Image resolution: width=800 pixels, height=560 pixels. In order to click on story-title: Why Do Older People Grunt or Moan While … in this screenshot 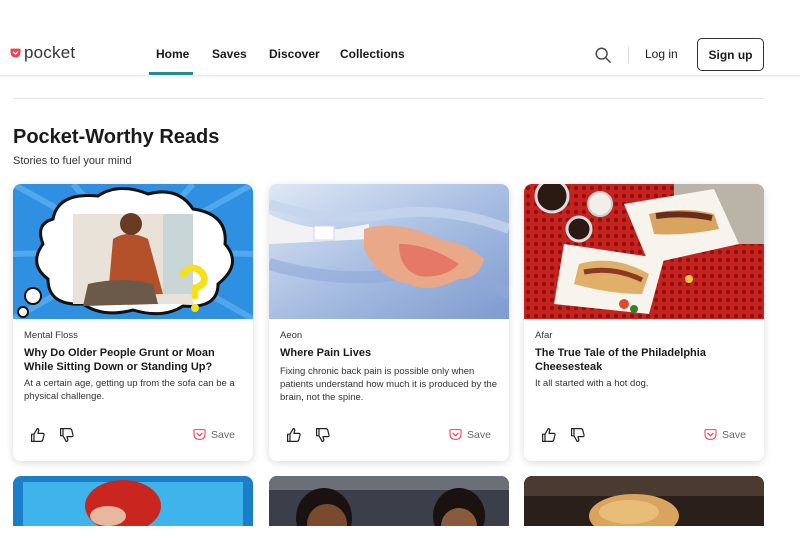, I will do `click(135, 360)`.